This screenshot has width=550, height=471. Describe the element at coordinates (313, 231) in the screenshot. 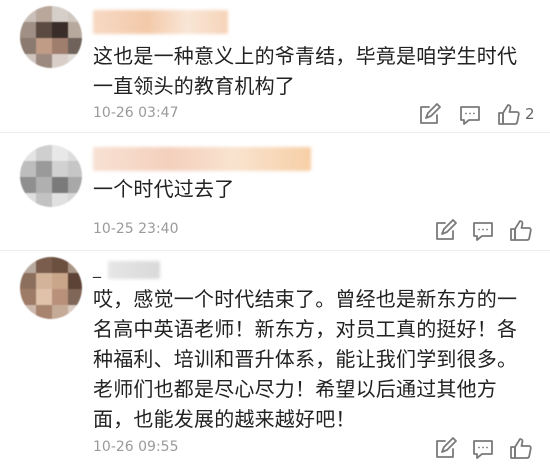

I see `comment-meta: 10-25 23:40` at that location.